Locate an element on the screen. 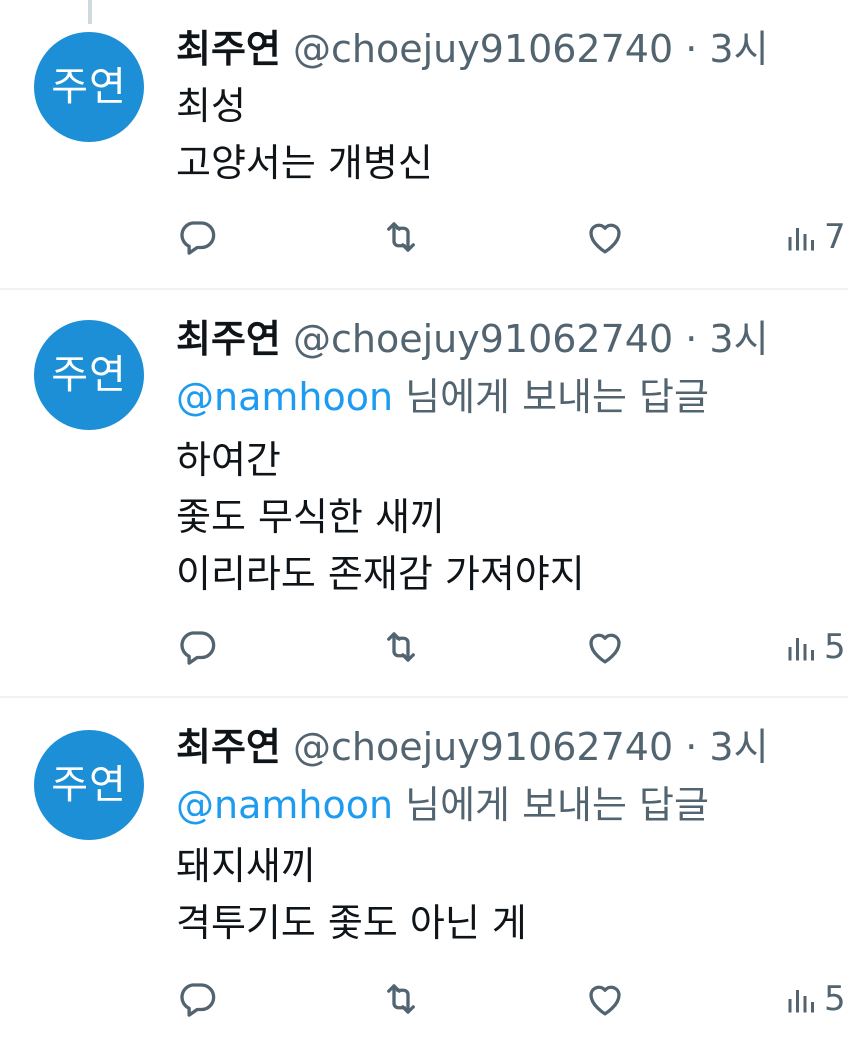 The width and height of the screenshot is (848, 1045). tweet-text-line: 최성 is located at coordinates (211, 106).